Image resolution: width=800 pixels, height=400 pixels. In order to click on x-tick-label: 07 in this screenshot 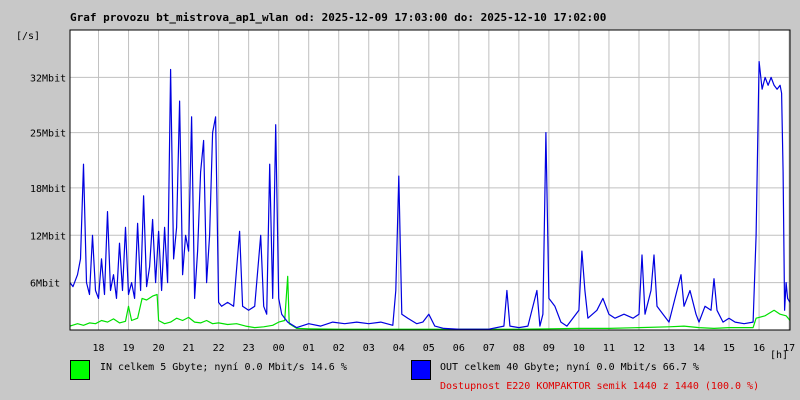, I will do `click(489, 348)`.